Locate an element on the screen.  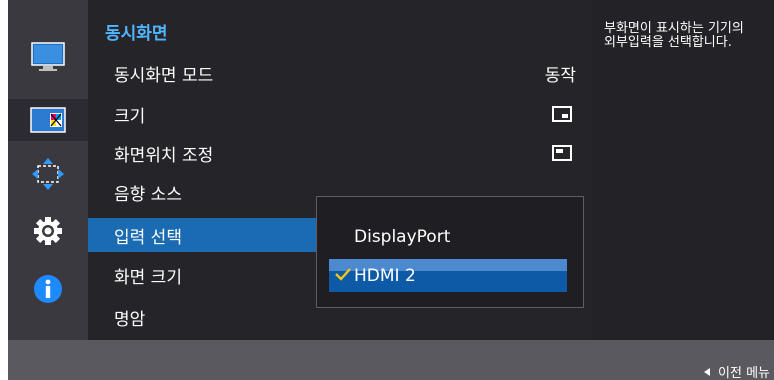
menu-item-label: 화면 크기 is located at coordinates (148, 277).